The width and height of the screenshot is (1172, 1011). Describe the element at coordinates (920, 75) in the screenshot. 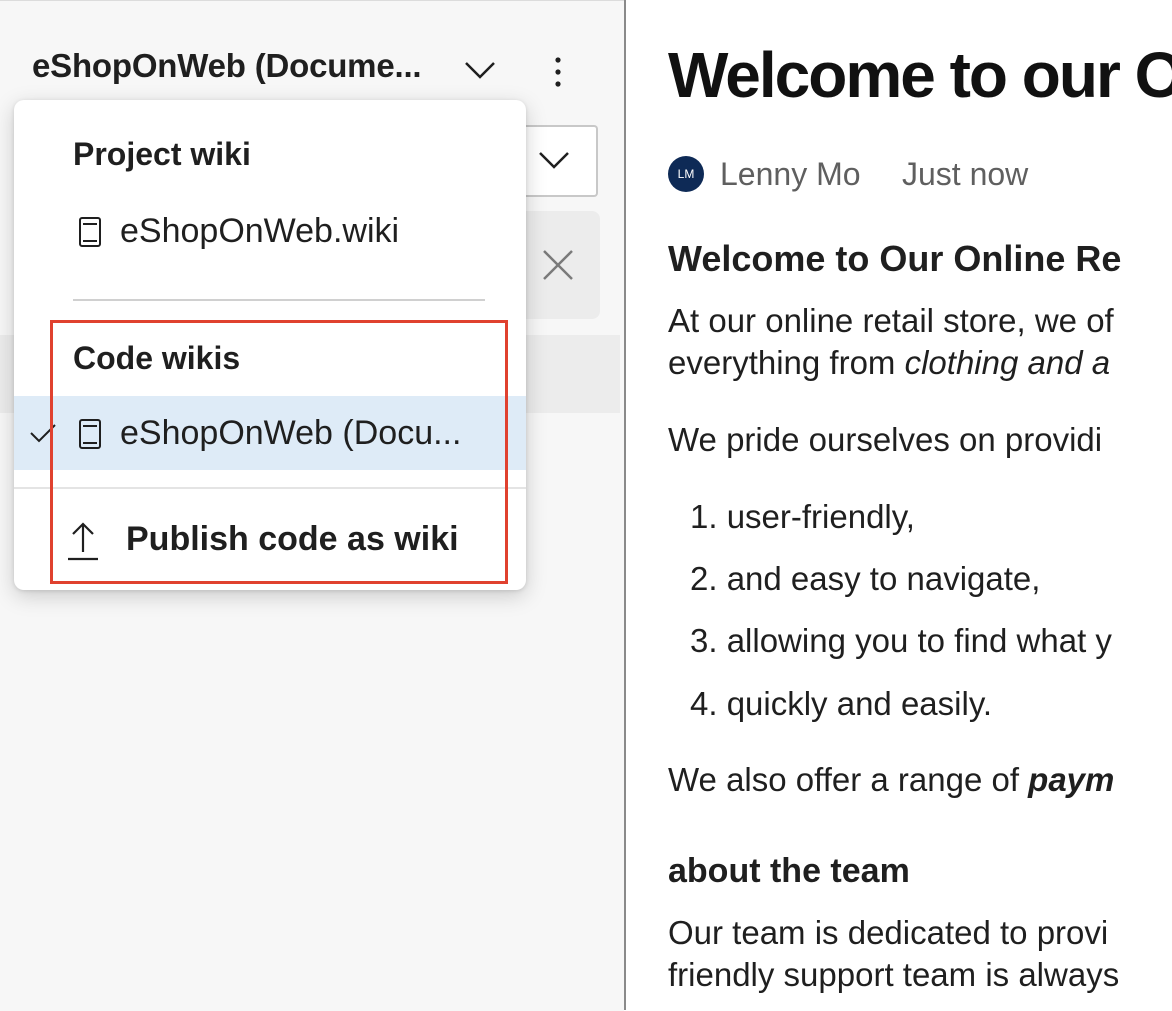

I see `page-title: Welcome to our O` at that location.